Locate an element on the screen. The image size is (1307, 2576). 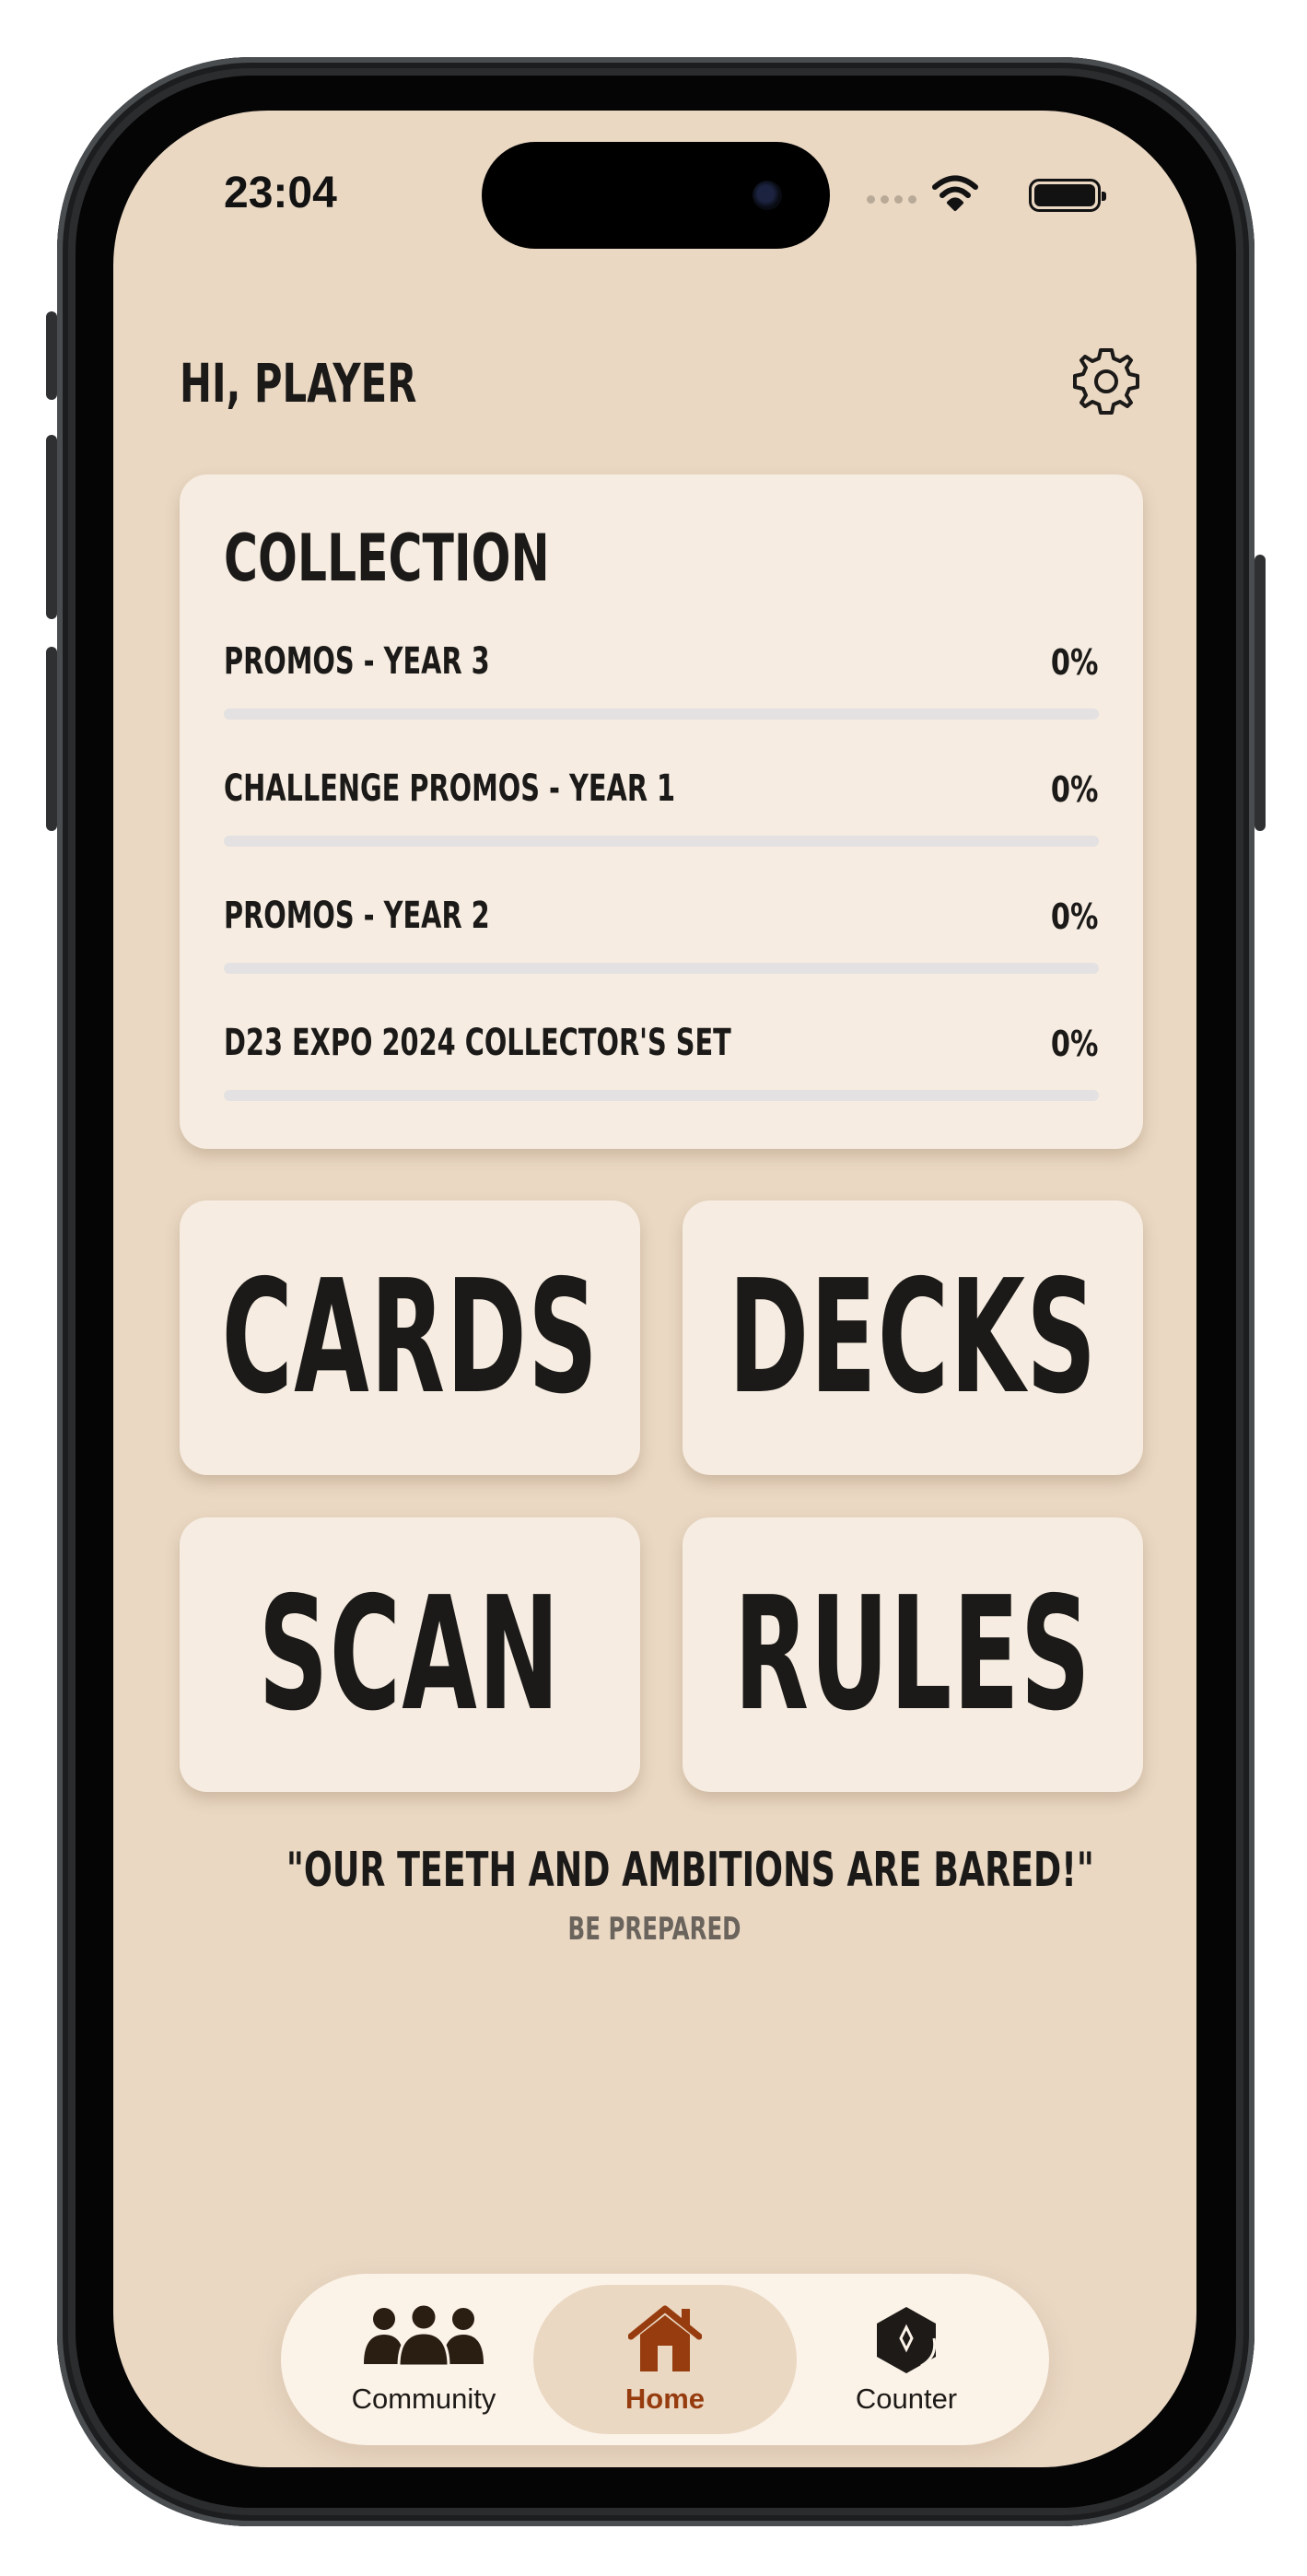
collection-item: CHALLENGE PROMOS - YEAR 1 0% is located at coordinates (662, 813).